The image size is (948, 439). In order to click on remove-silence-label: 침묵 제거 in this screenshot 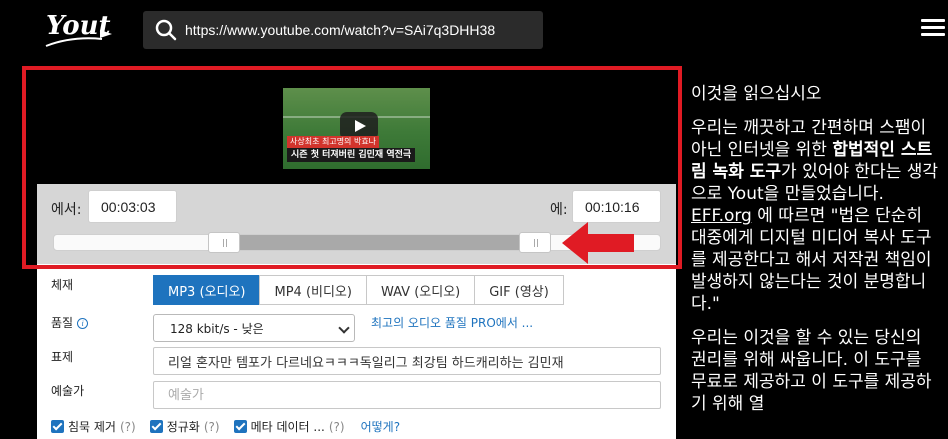, I will do `click(92, 427)`.